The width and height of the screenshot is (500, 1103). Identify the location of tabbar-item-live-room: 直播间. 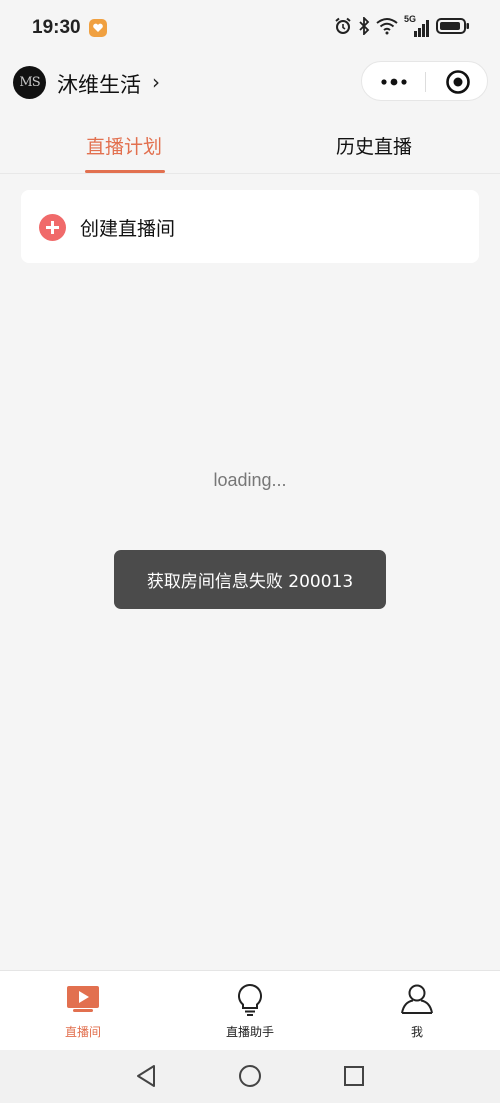
(83, 1011).